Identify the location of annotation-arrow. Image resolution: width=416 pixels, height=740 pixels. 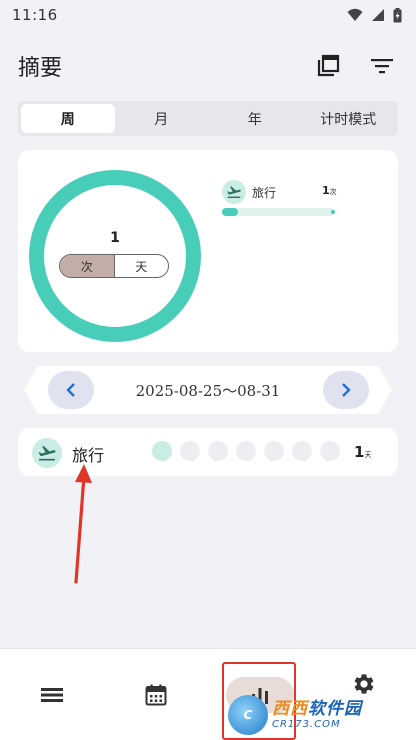
(83, 524).